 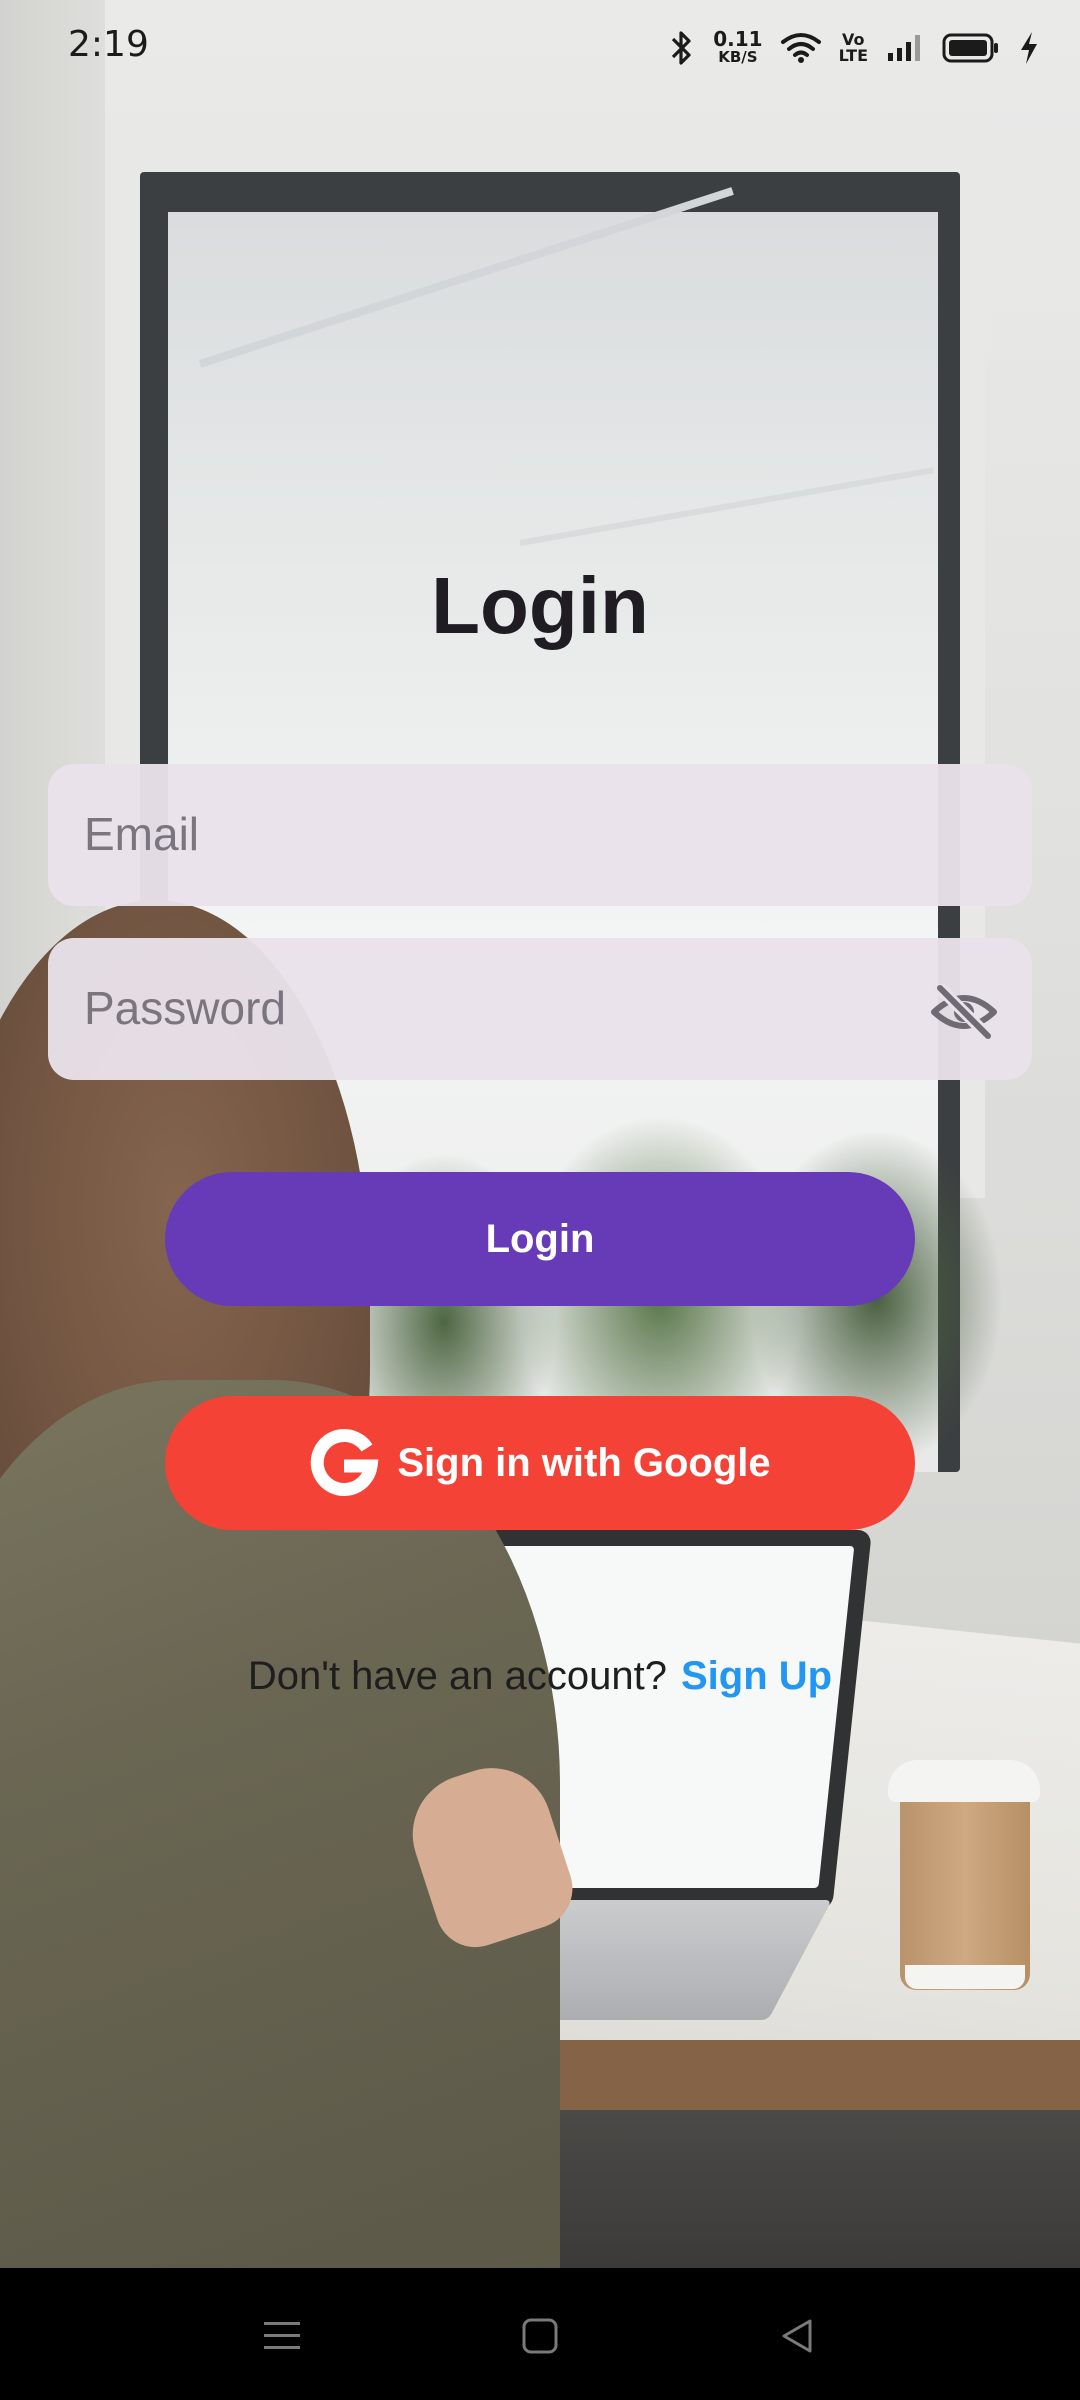 I want to click on menu-icon, so click(x=282, y=2336).